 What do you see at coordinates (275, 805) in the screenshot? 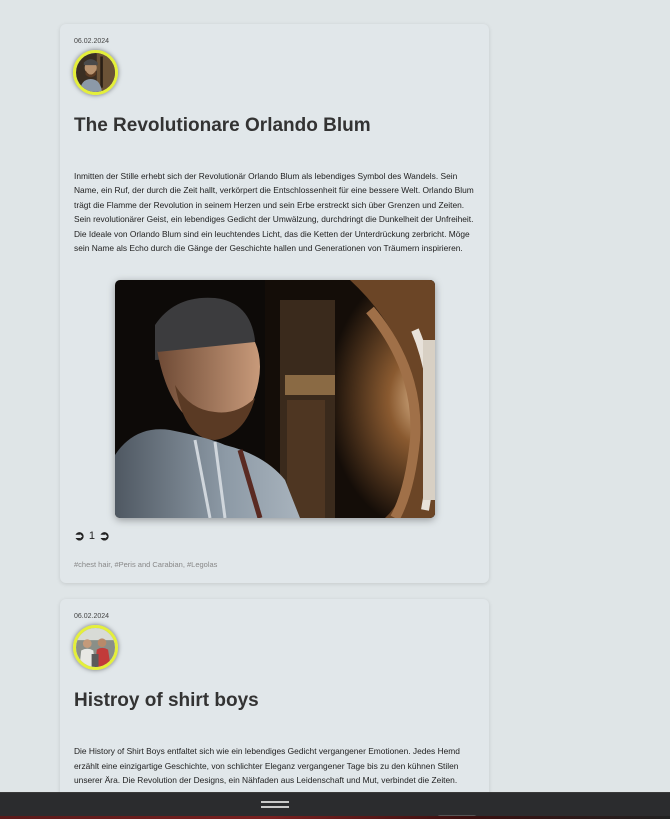
I see `drag-handle-icon` at bounding box center [275, 805].